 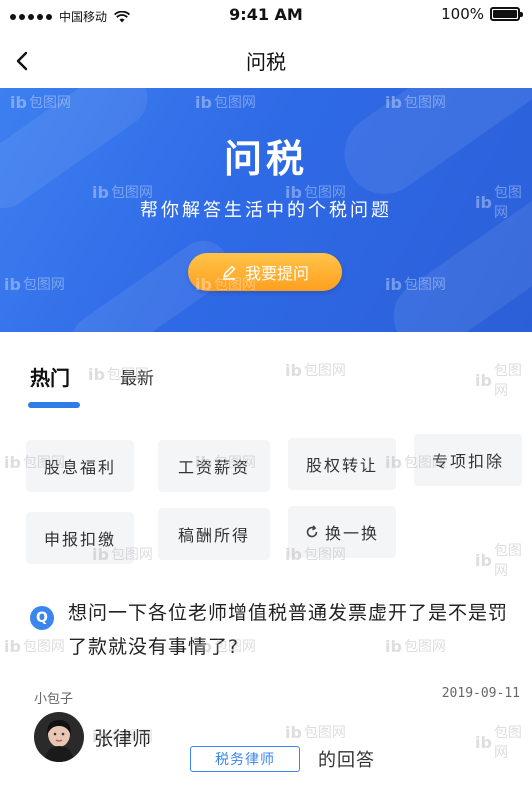 I want to click on banner-subtitle: 帮你解答生活中的个税问题, so click(x=266, y=210).